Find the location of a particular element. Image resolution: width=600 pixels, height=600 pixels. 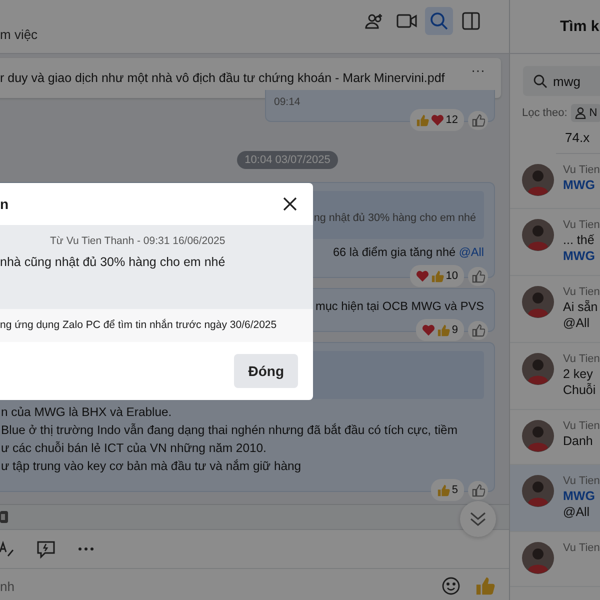

reaction-summary: 12 is located at coordinates (437, 120).